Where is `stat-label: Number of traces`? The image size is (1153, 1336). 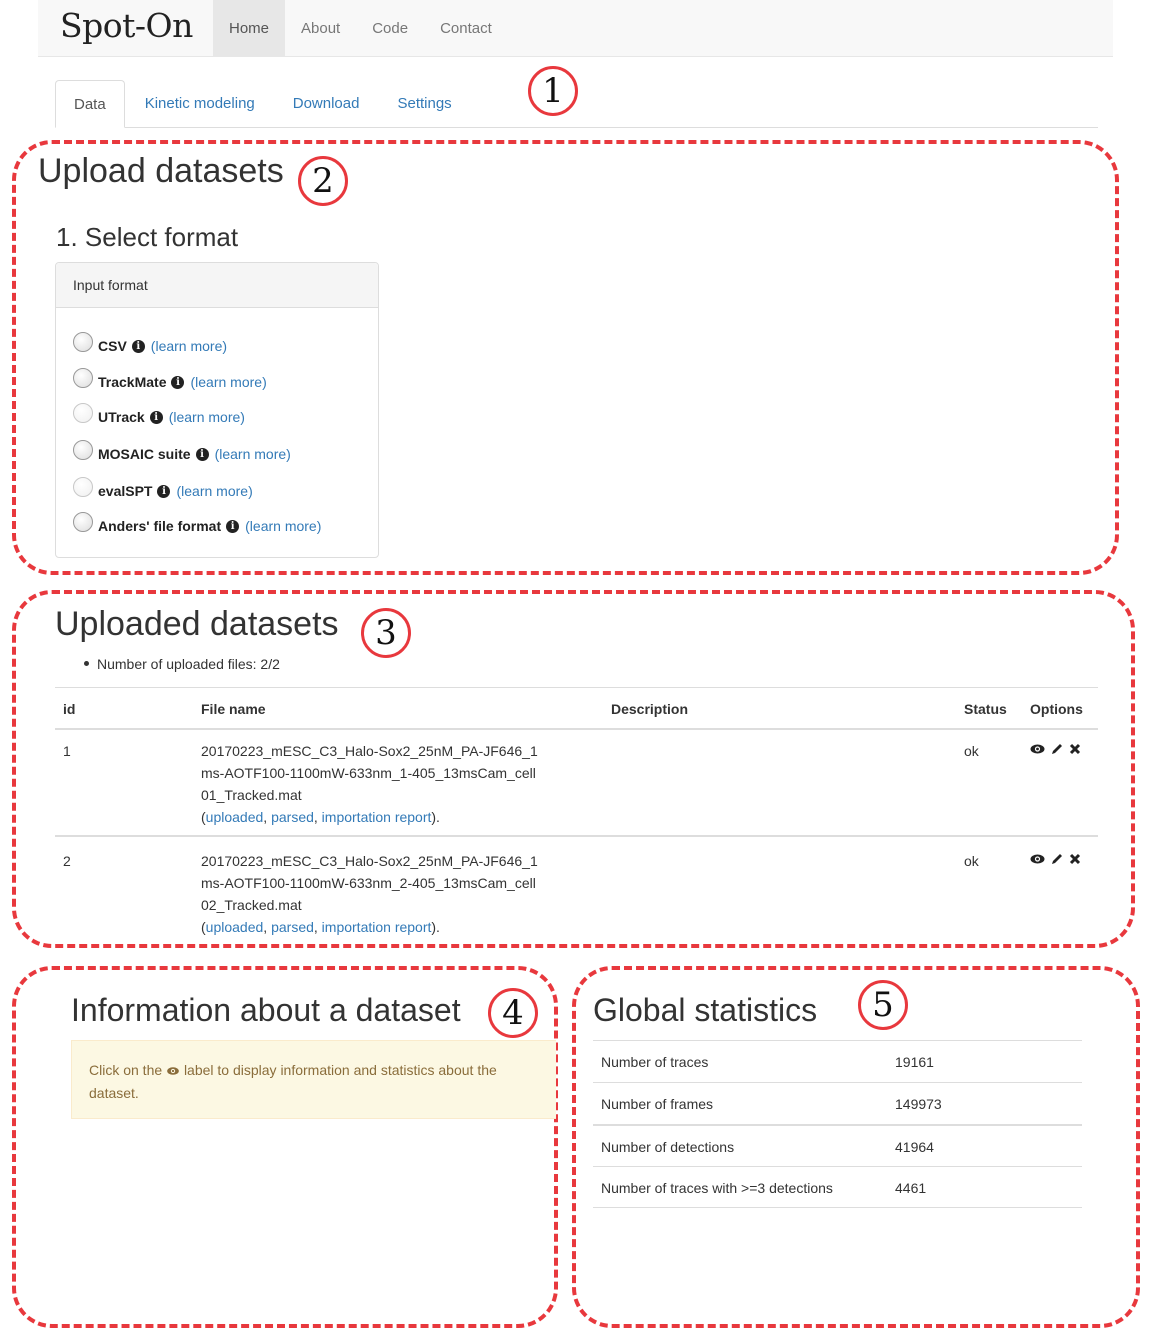 stat-label: Number of traces is located at coordinates (655, 1062).